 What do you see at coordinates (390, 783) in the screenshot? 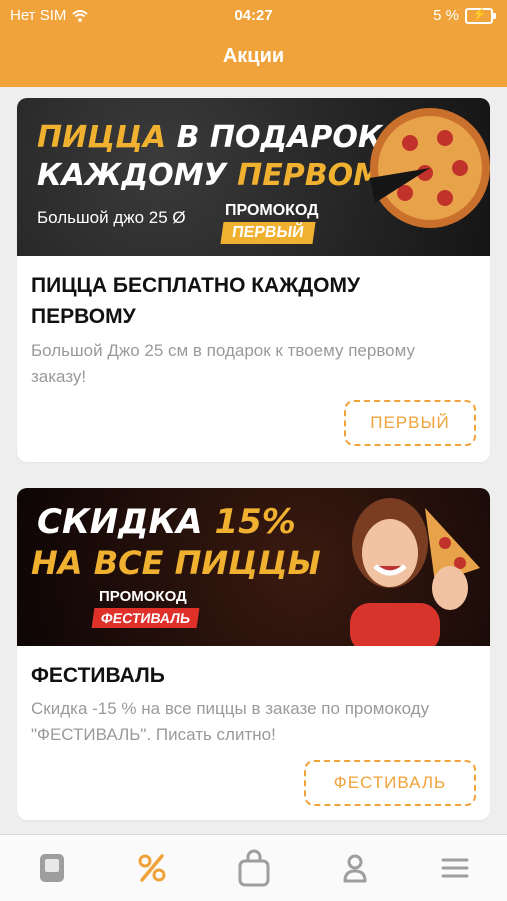
I see `promo-code-button: ФЕСТИВАЛЬ` at bounding box center [390, 783].